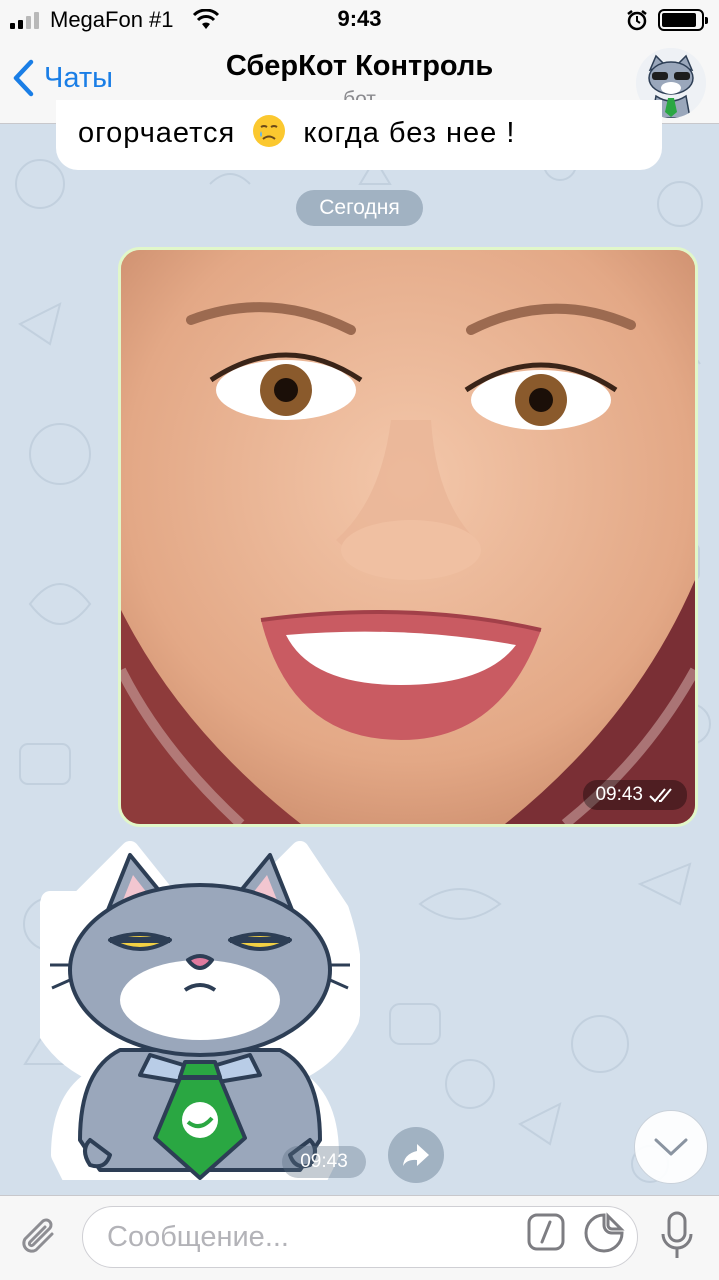 The image size is (719, 1280). I want to click on status-time: 9:43, so click(359, 18).